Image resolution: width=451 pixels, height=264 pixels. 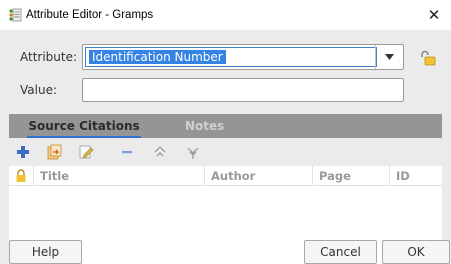 I want to click on value-label: Value:, so click(x=38, y=90).